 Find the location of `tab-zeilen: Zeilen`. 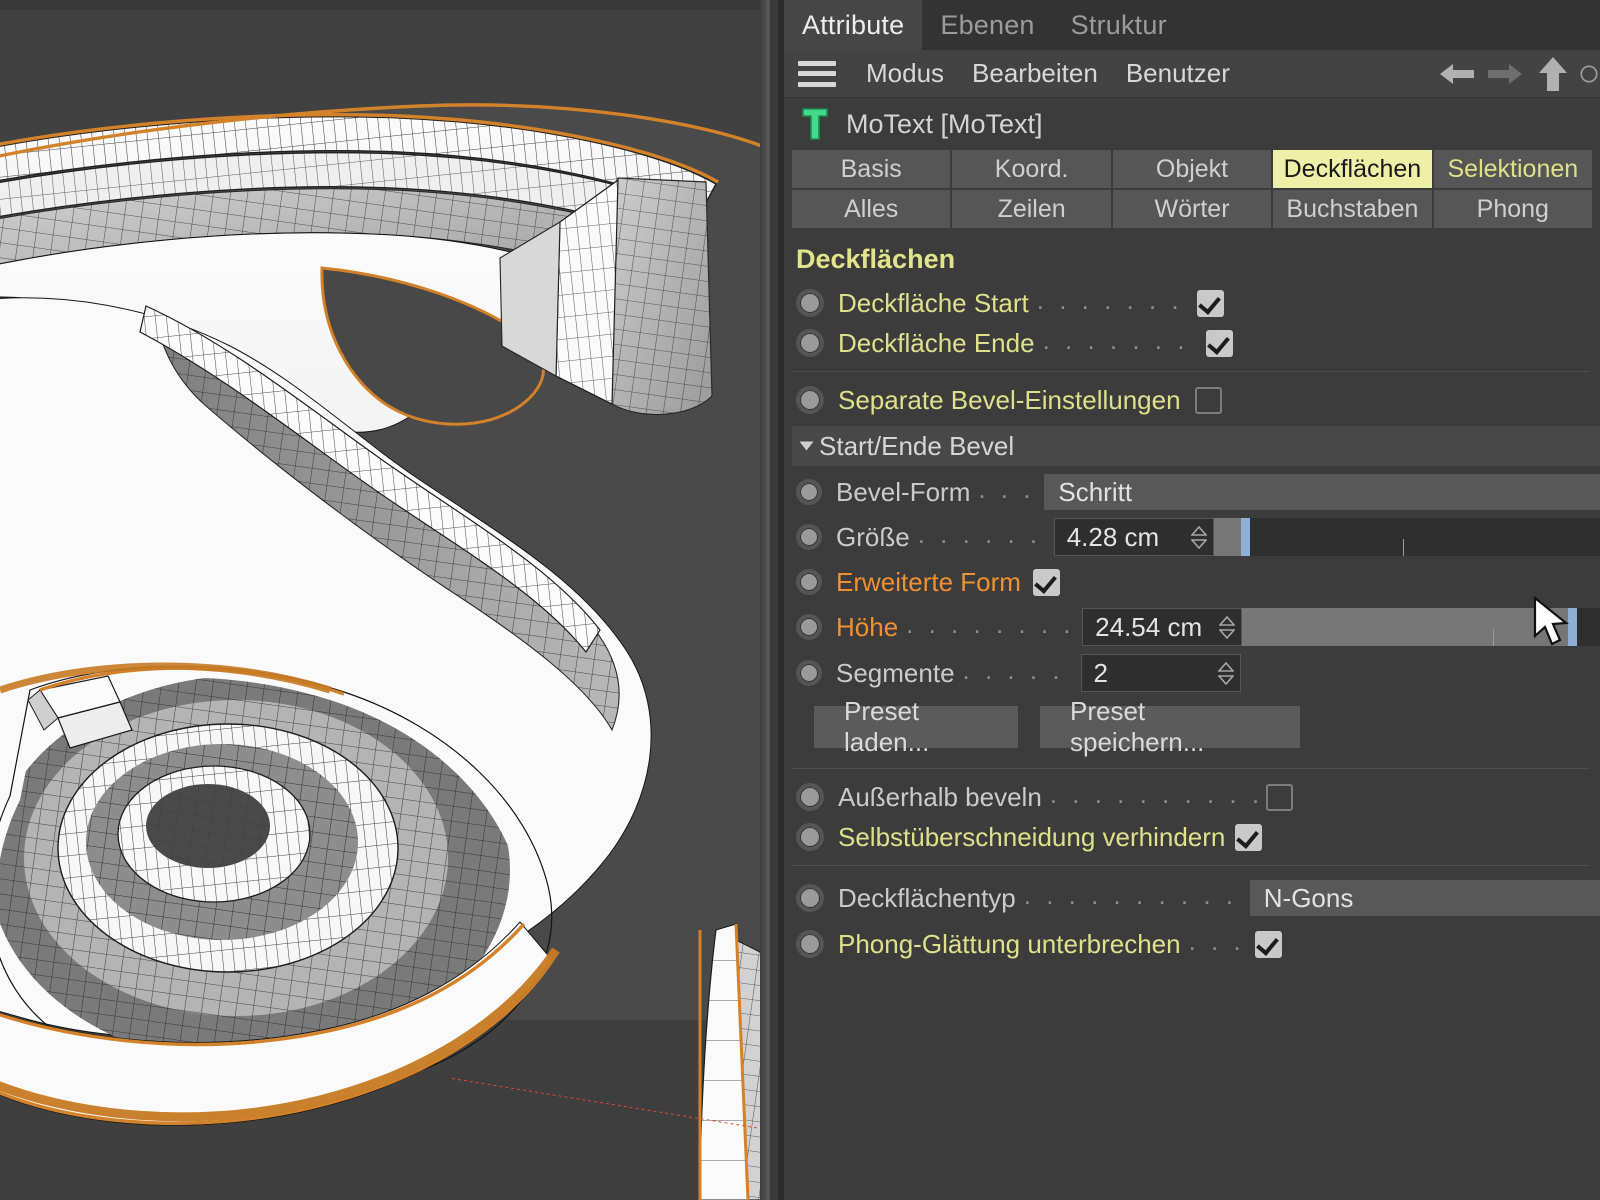

tab-zeilen: Zeilen is located at coordinates (1031, 209).